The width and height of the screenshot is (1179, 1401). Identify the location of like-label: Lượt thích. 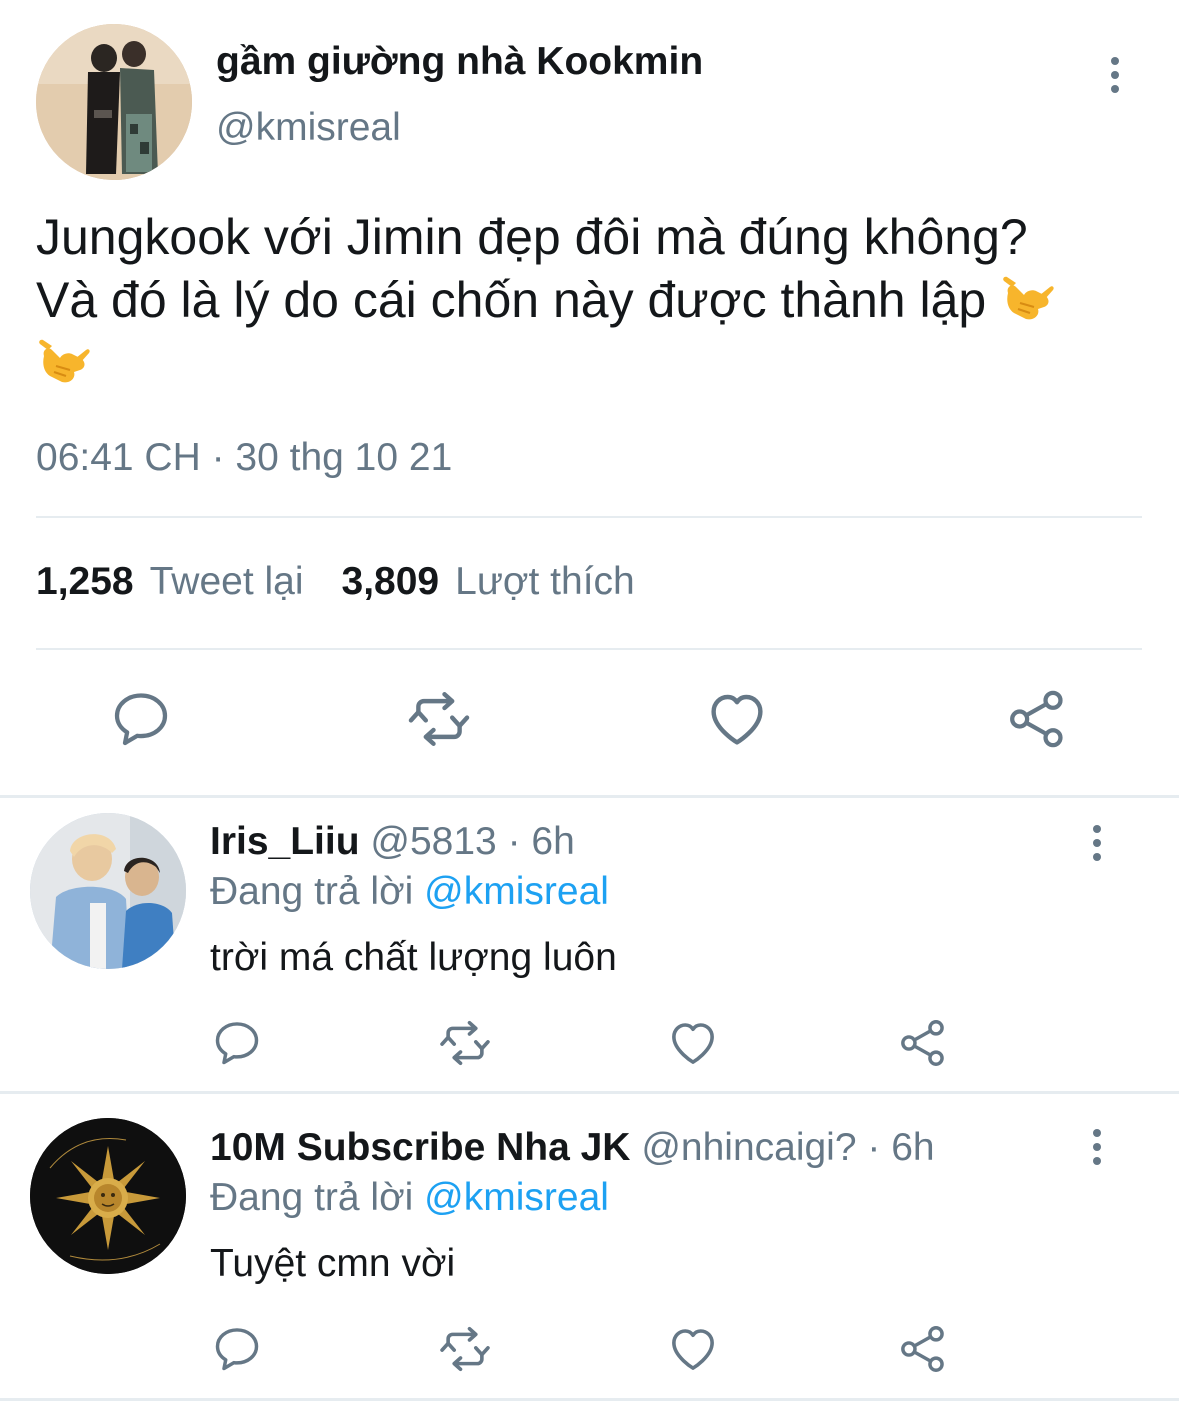
(545, 582).